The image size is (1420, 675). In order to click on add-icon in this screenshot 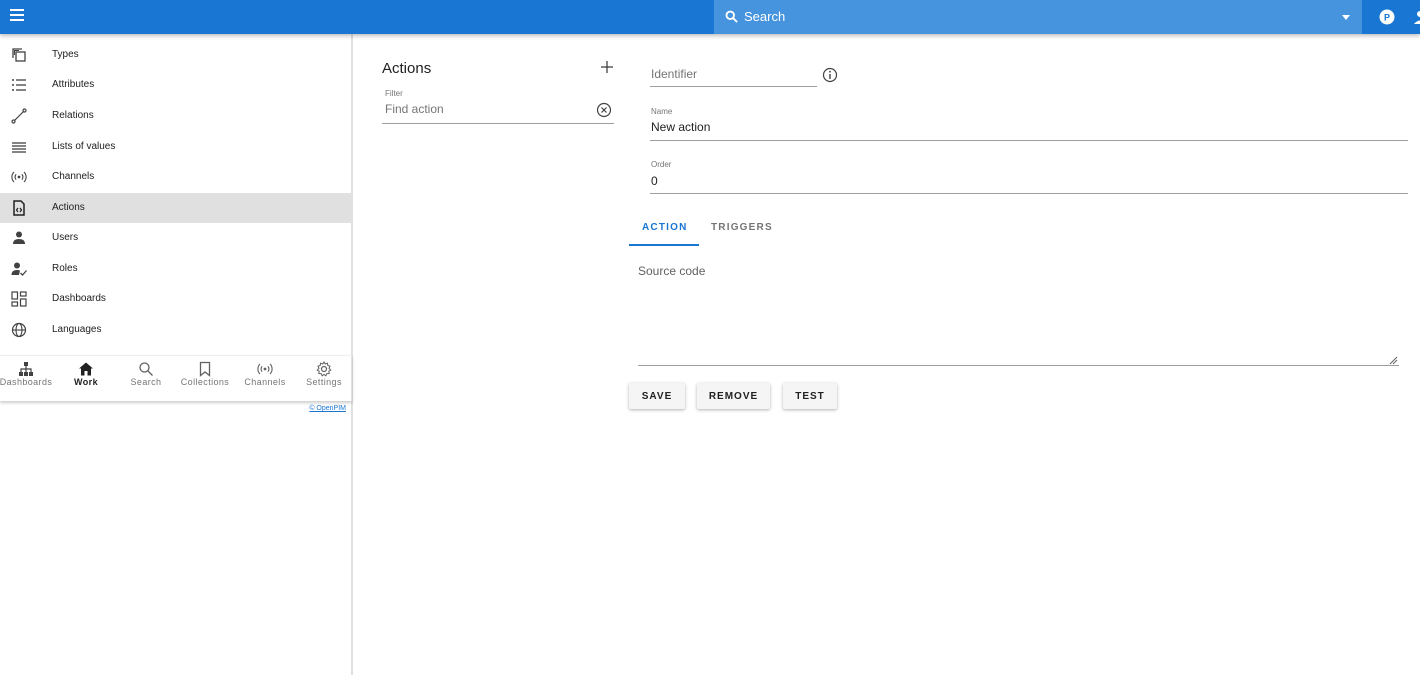, I will do `click(607, 67)`.